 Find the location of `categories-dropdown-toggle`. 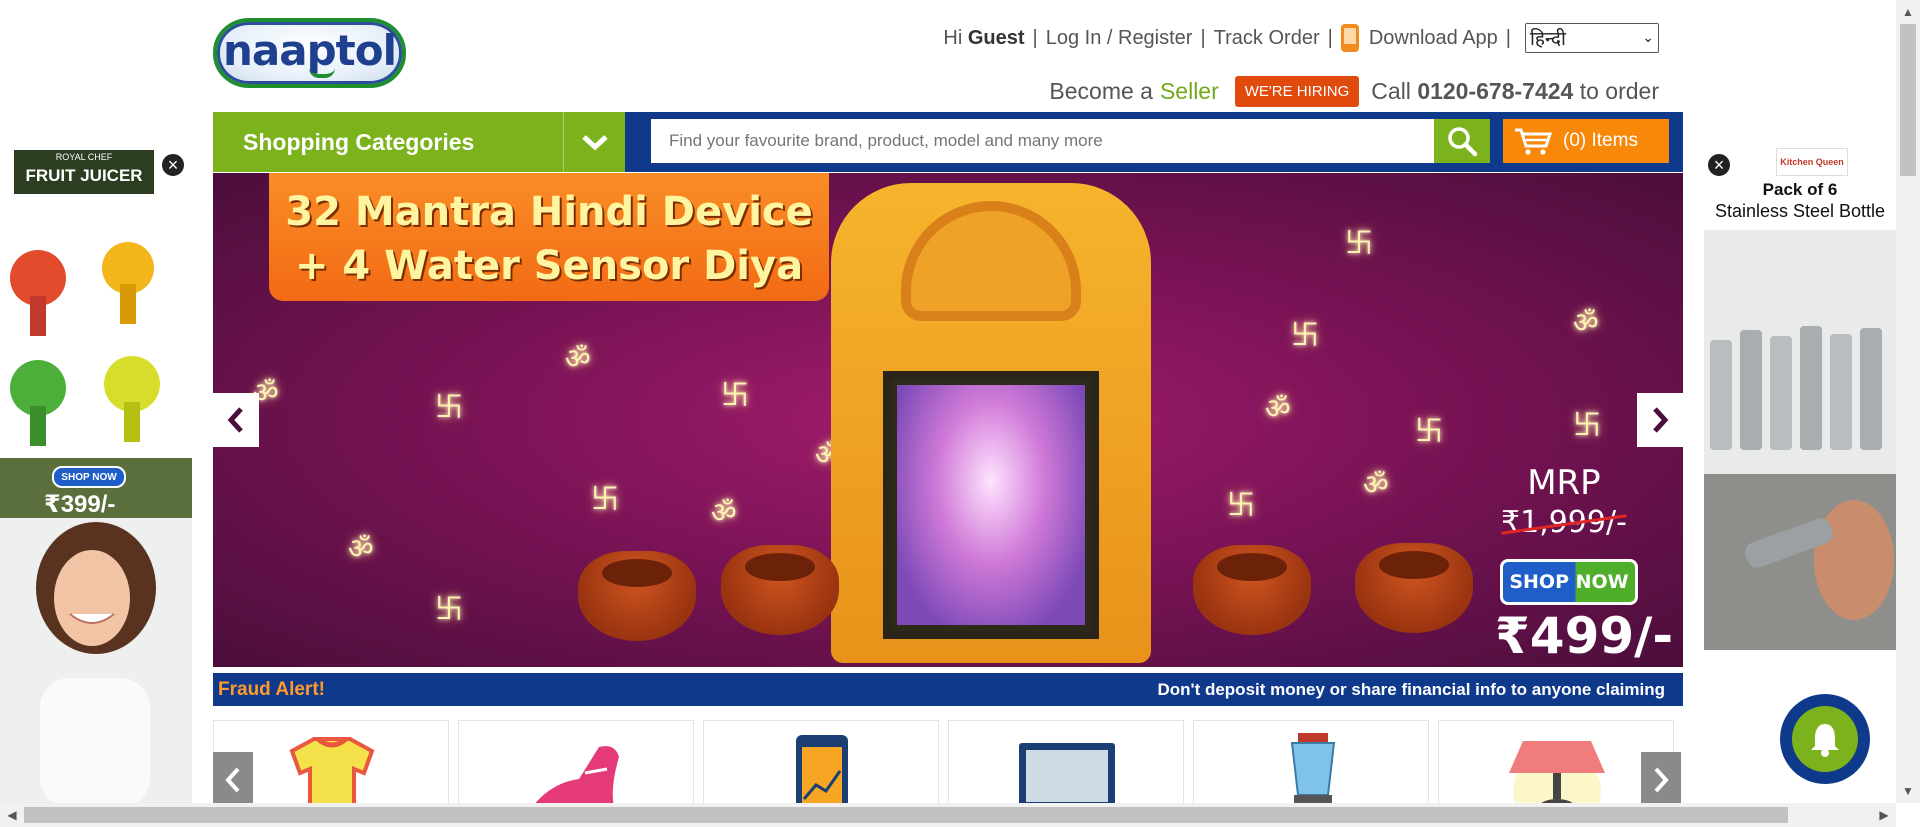

categories-dropdown-toggle is located at coordinates (594, 142).